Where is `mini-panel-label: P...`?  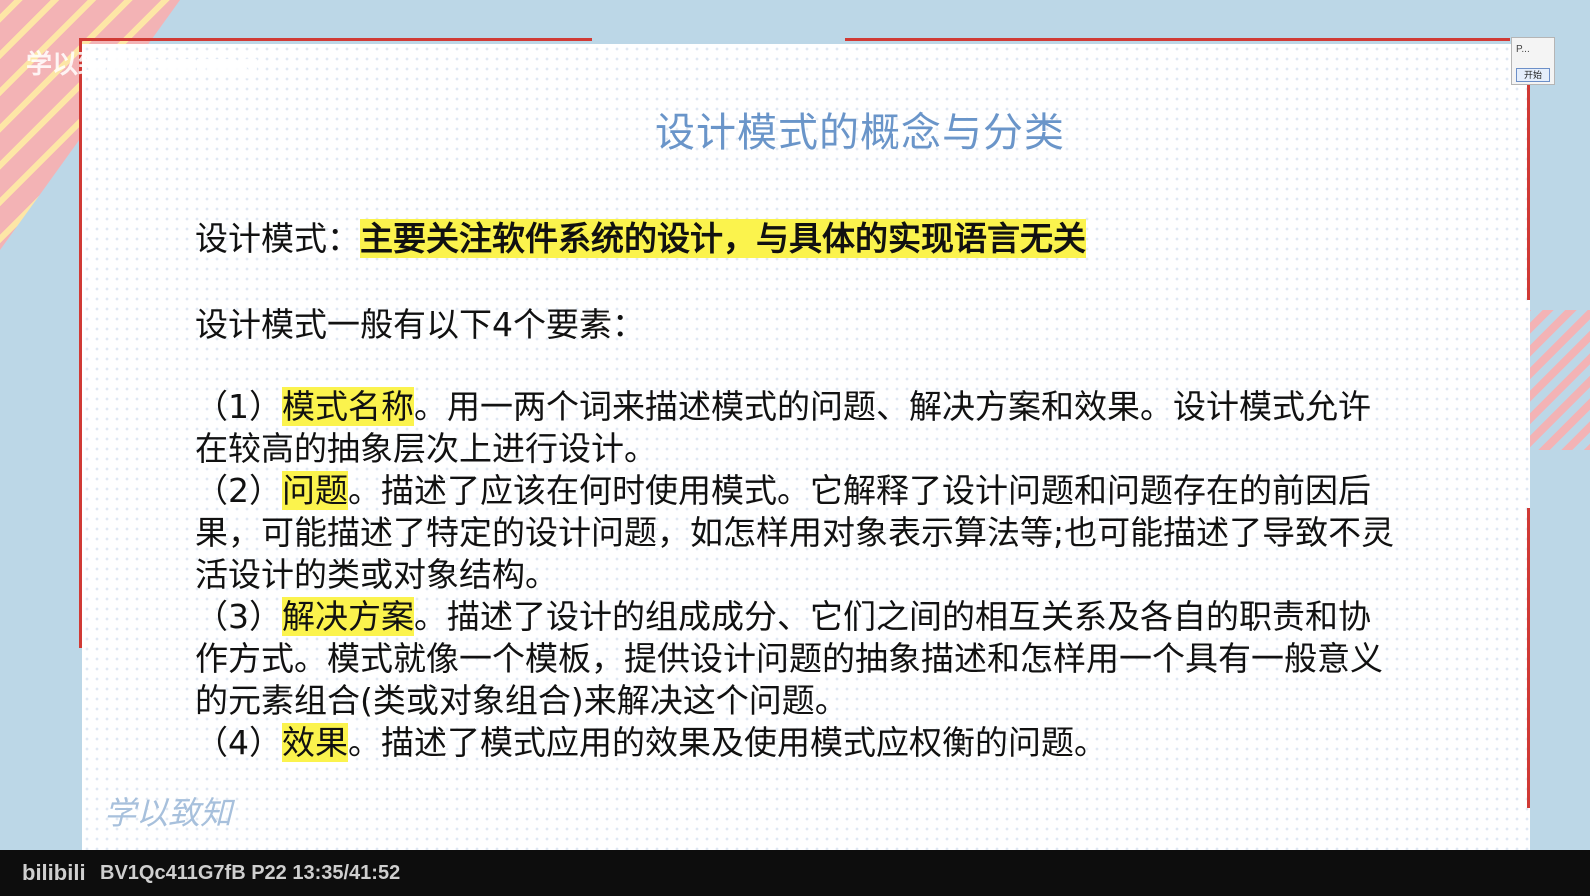 mini-panel-label: P... is located at coordinates (1523, 49).